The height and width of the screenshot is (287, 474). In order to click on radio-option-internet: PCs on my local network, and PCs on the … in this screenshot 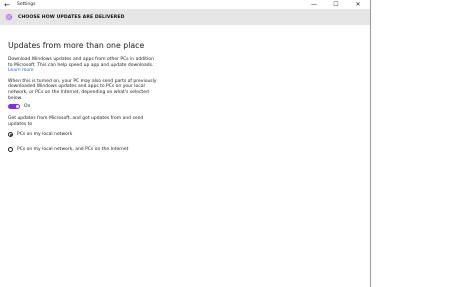, I will do `click(83, 150)`.